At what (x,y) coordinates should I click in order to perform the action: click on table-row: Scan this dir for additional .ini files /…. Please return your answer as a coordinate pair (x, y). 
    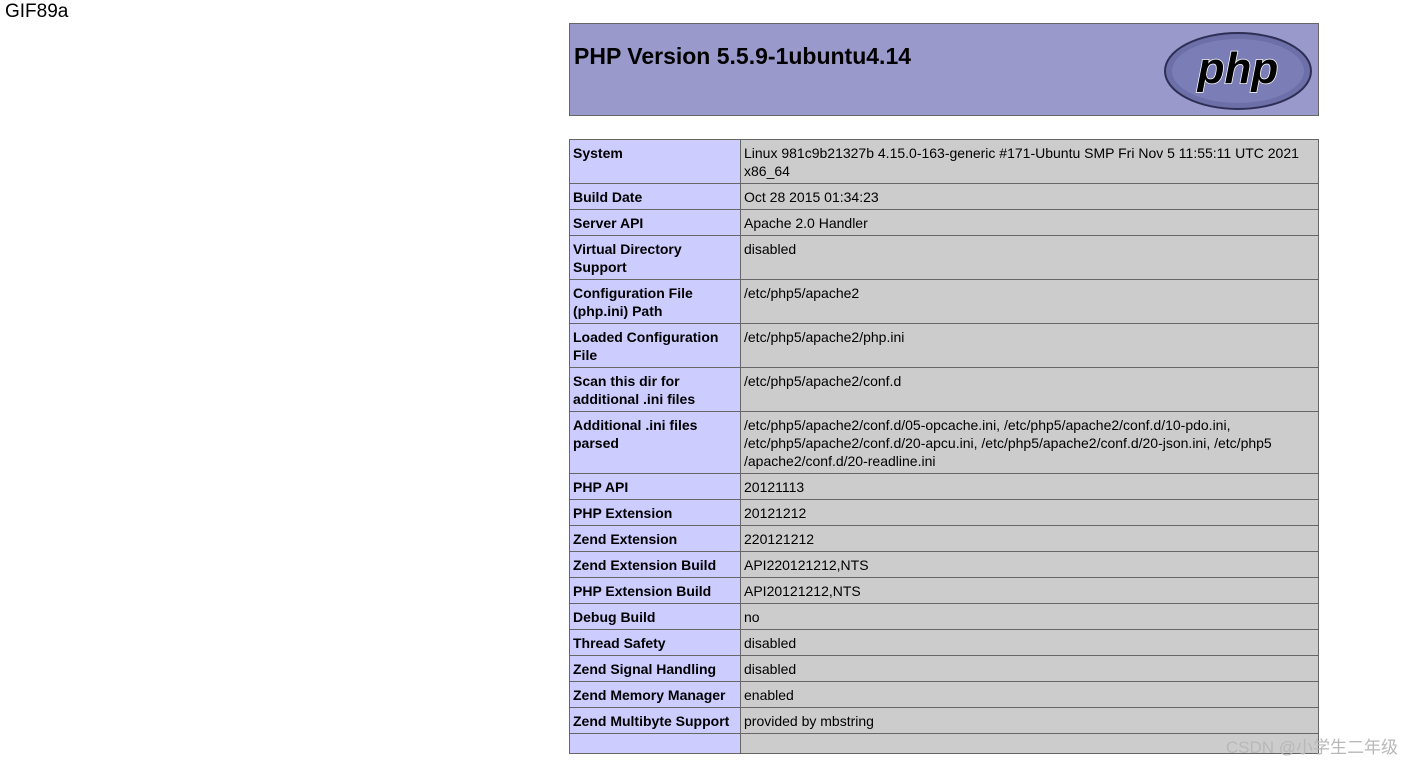
    Looking at the image, I should click on (944, 389).